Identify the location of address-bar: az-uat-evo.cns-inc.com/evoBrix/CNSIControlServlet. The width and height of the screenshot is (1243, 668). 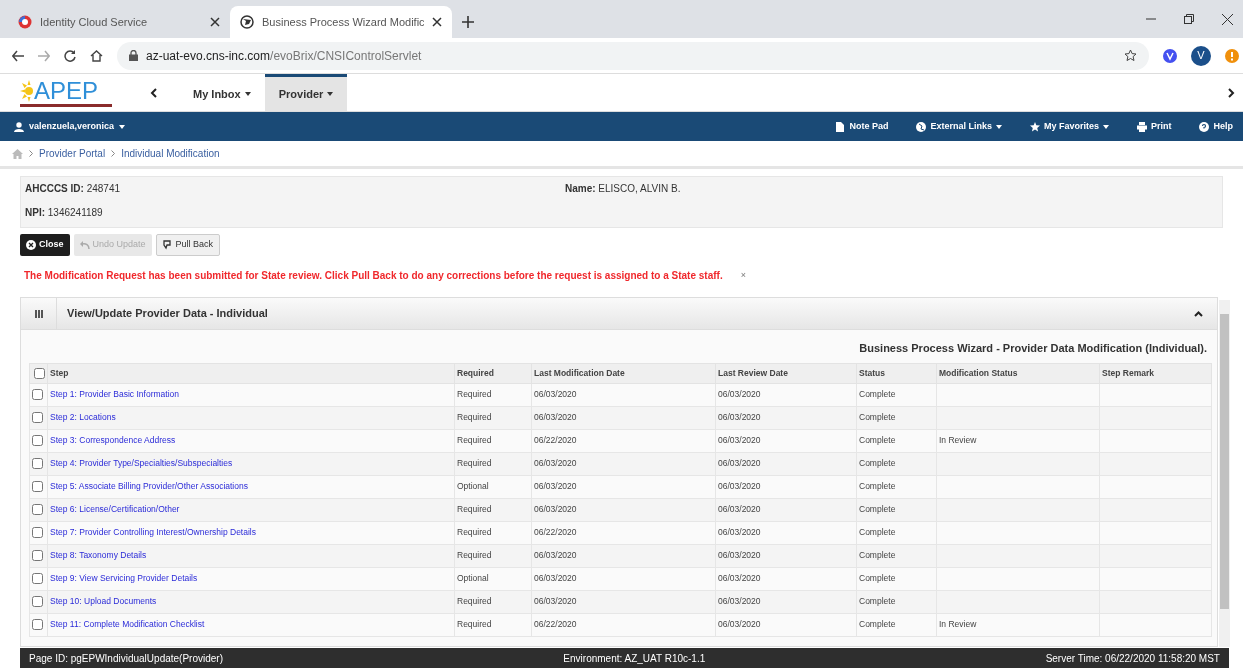
(633, 55).